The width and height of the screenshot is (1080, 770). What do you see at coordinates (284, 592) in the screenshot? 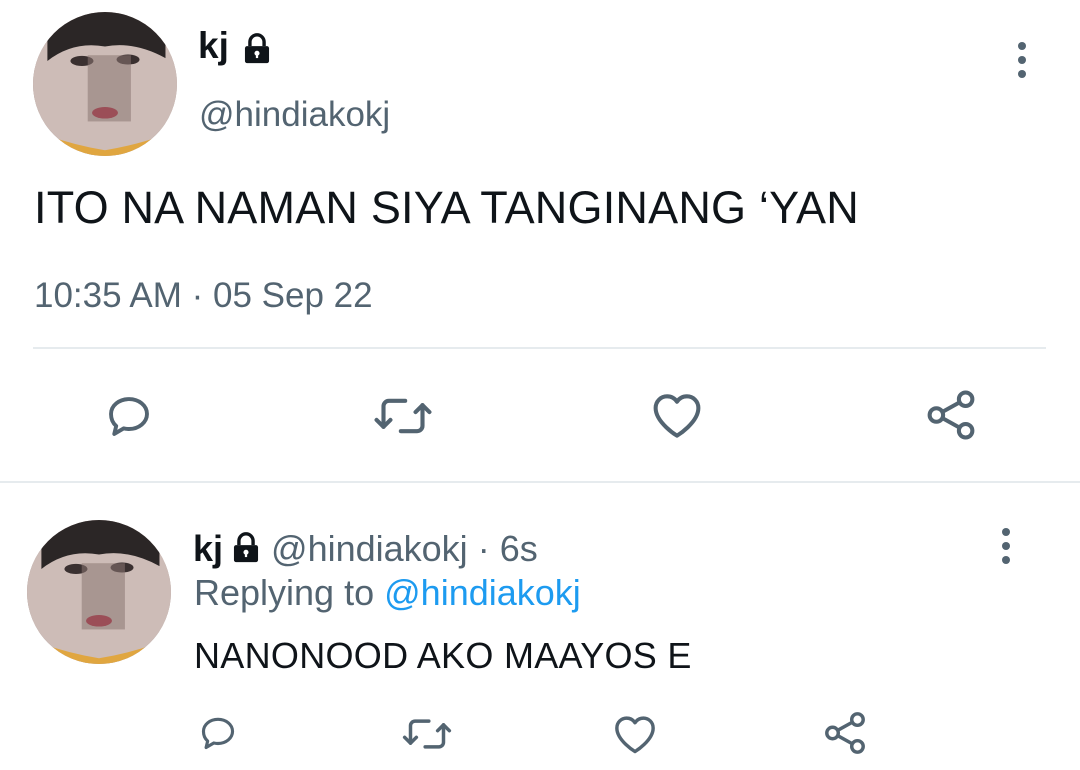
I see `replying-prefix: Replying to` at bounding box center [284, 592].